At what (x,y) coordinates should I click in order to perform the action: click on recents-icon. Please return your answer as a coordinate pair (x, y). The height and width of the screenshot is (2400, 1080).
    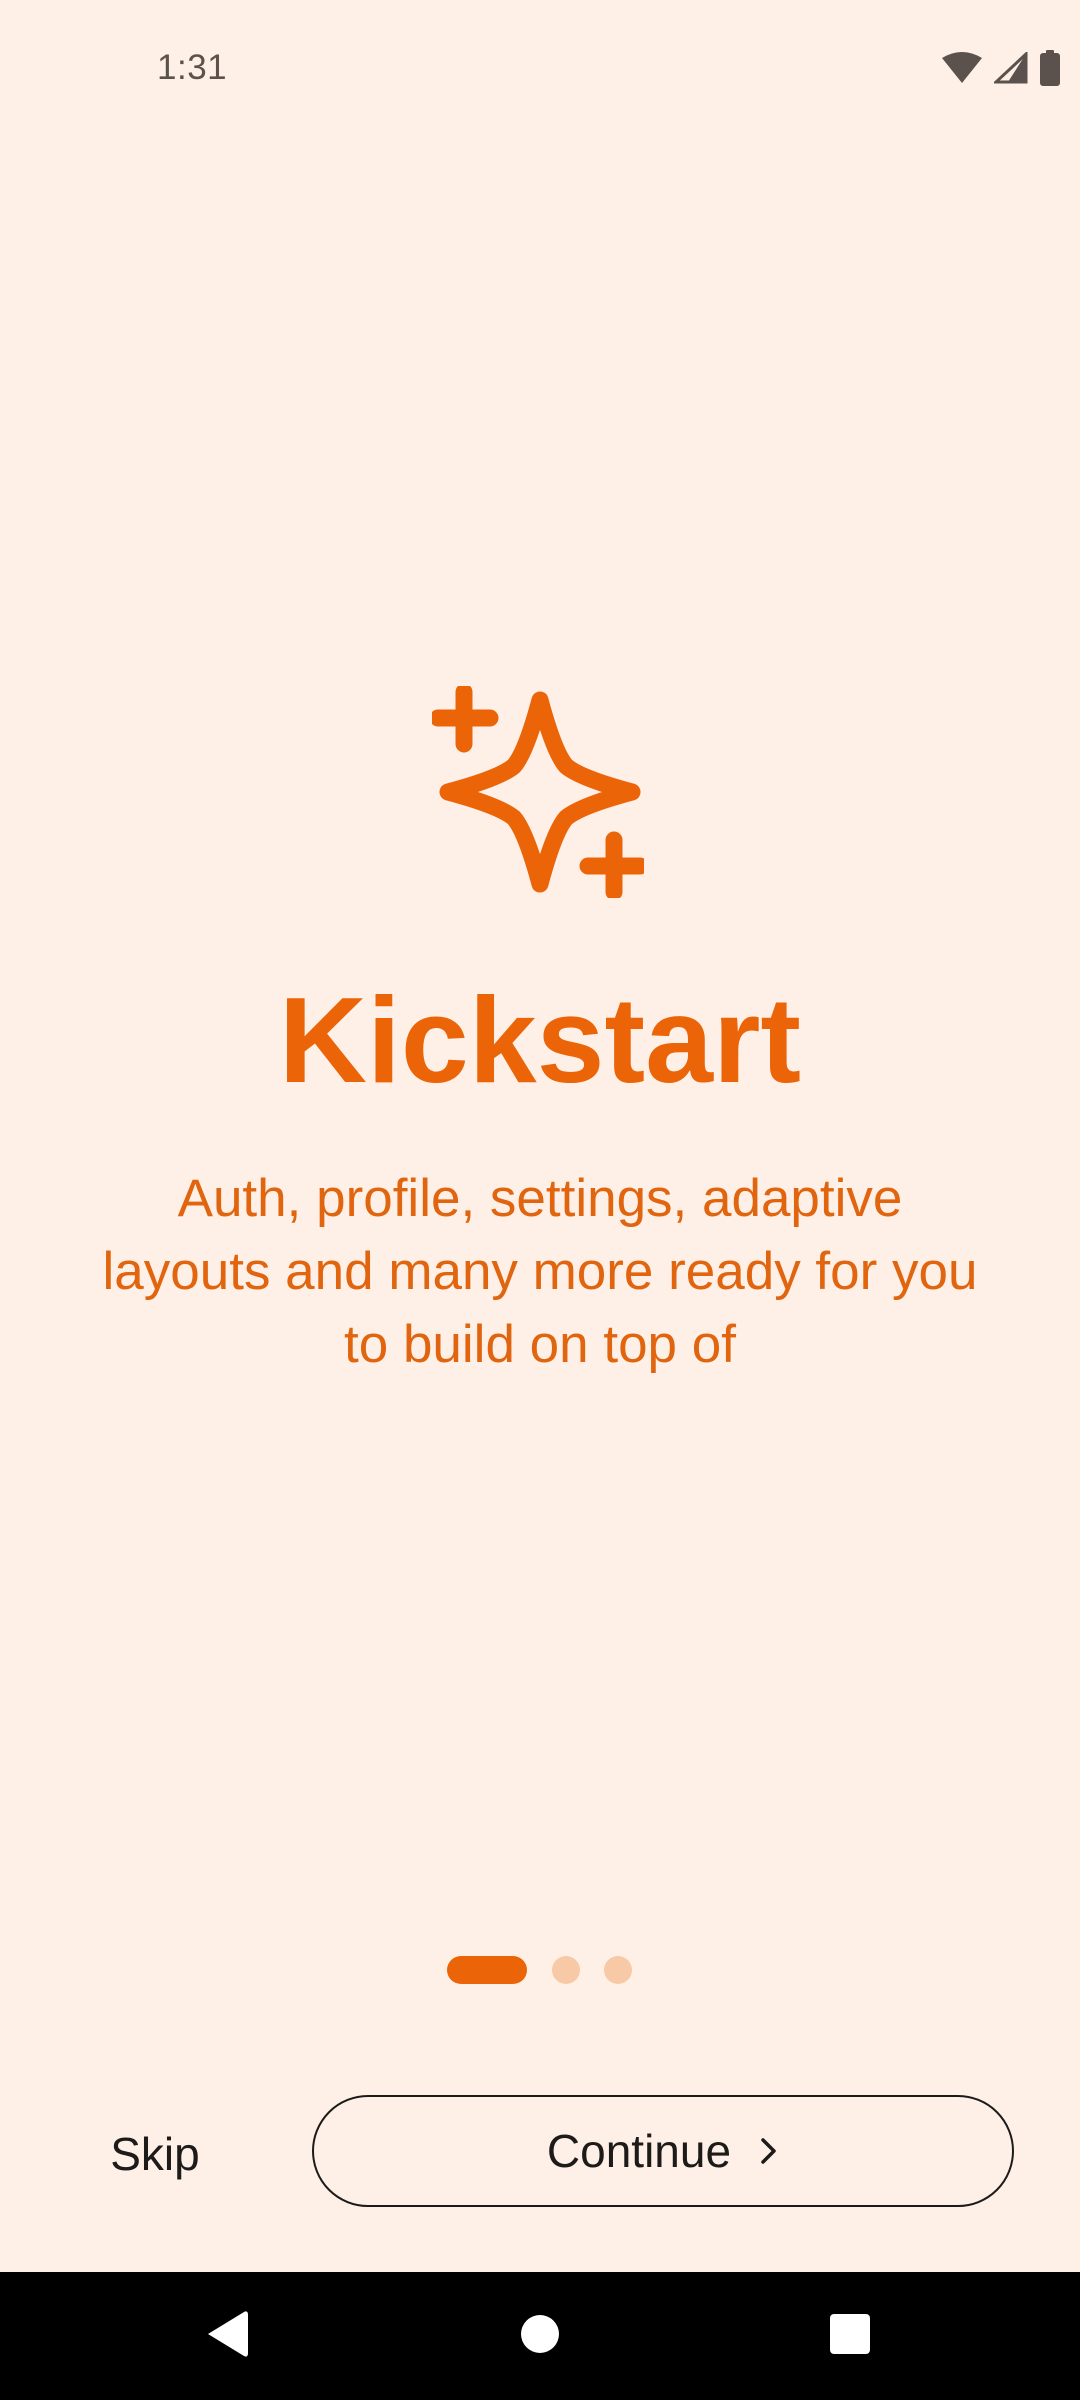
    Looking at the image, I should click on (850, 2336).